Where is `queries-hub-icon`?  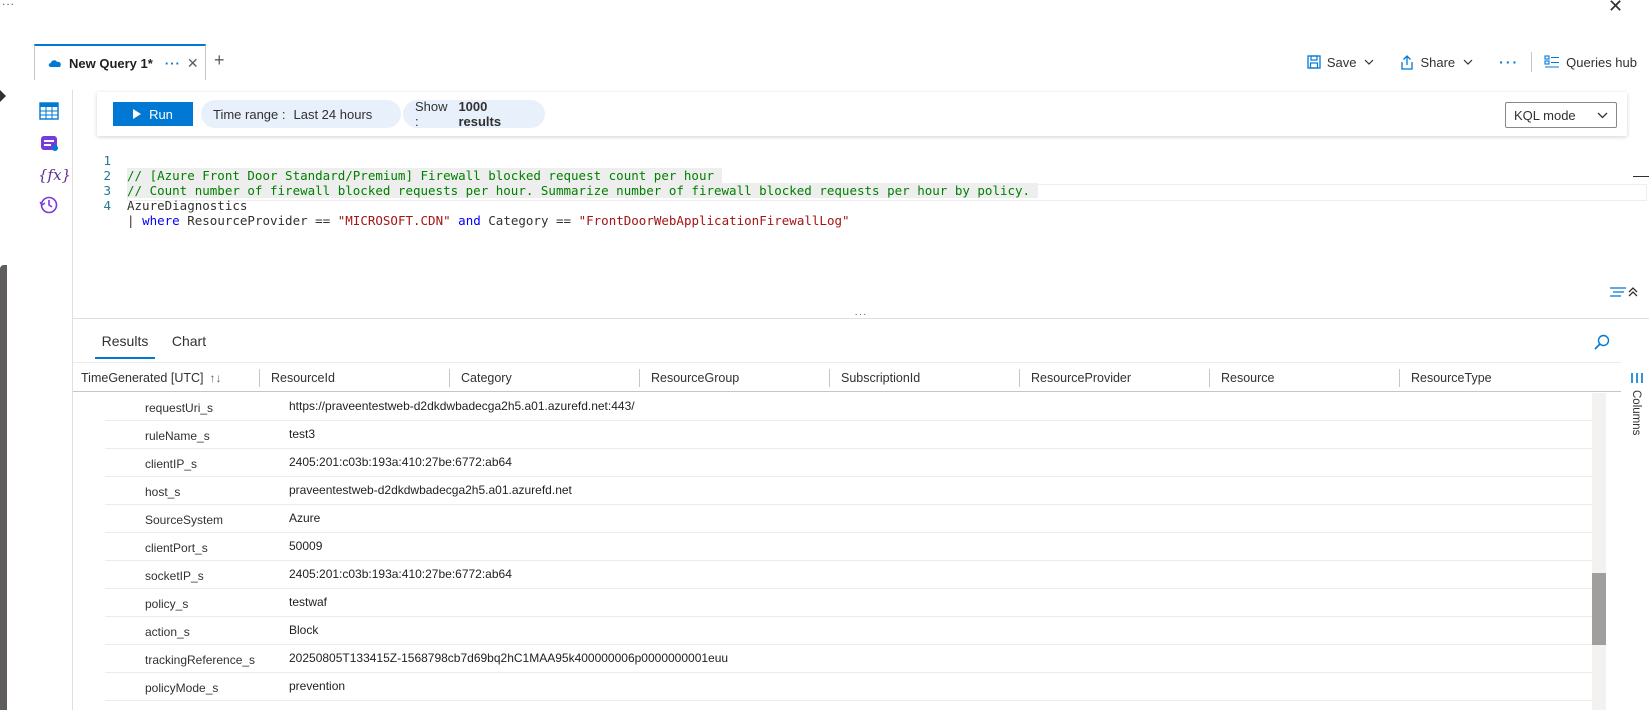
queries-hub-icon is located at coordinates (1552, 61).